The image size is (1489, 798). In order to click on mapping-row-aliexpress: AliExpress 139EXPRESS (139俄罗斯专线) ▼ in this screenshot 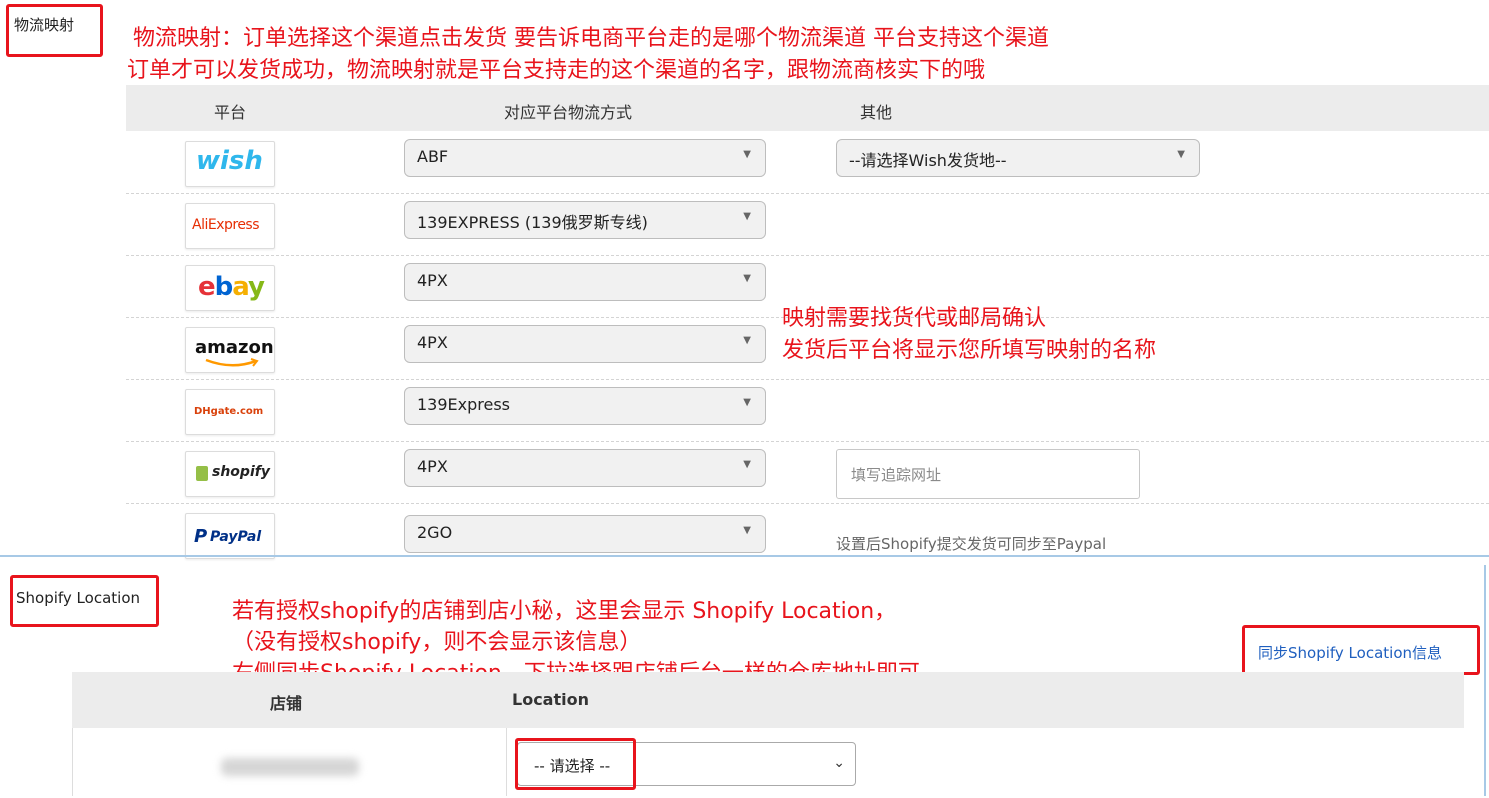, I will do `click(807, 224)`.